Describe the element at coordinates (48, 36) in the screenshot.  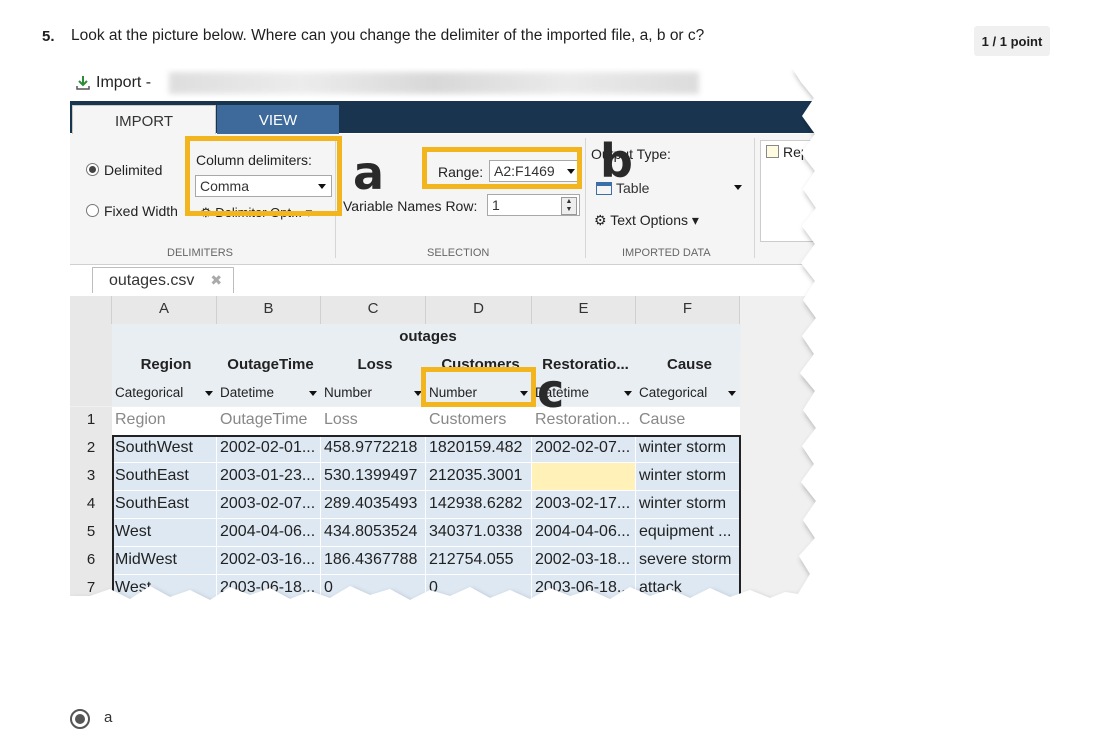
I see `question-number: 5.` at that location.